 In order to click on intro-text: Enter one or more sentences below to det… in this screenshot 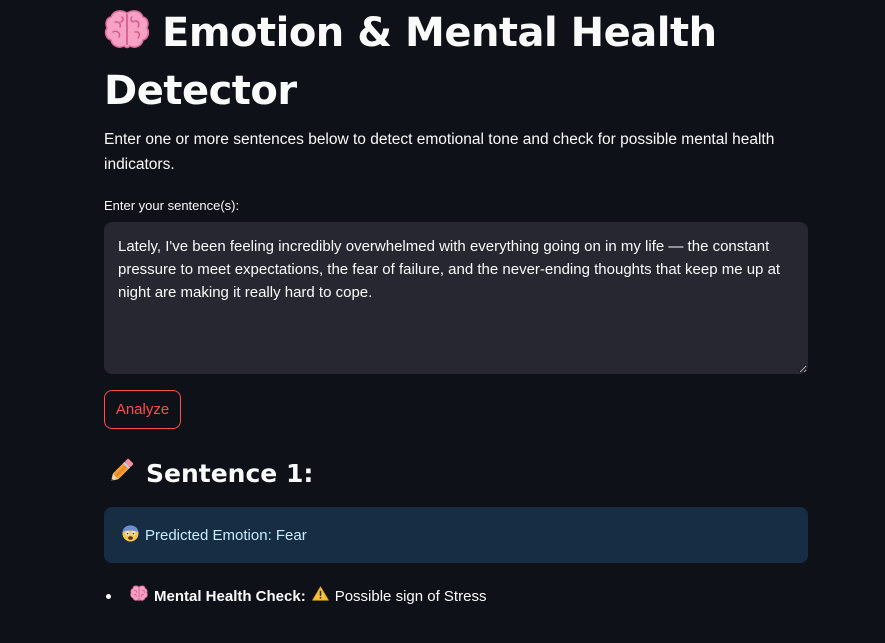, I will do `click(439, 152)`.